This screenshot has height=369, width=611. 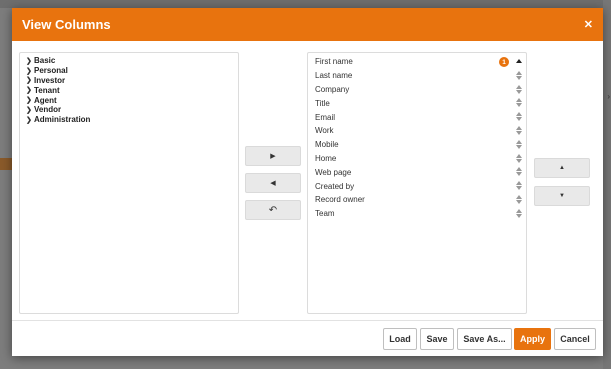 What do you see at coordinates (575, 339) in the screenshot?
I see `cancel-button: Cancel` at bounding box center [575, 339].